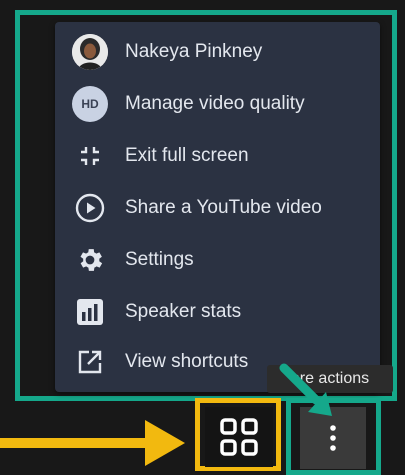  What do you see at coordinates (90, 156) in the screenshot?
I see `exit-fullscreen-icon` at bounding box center [90, 156].